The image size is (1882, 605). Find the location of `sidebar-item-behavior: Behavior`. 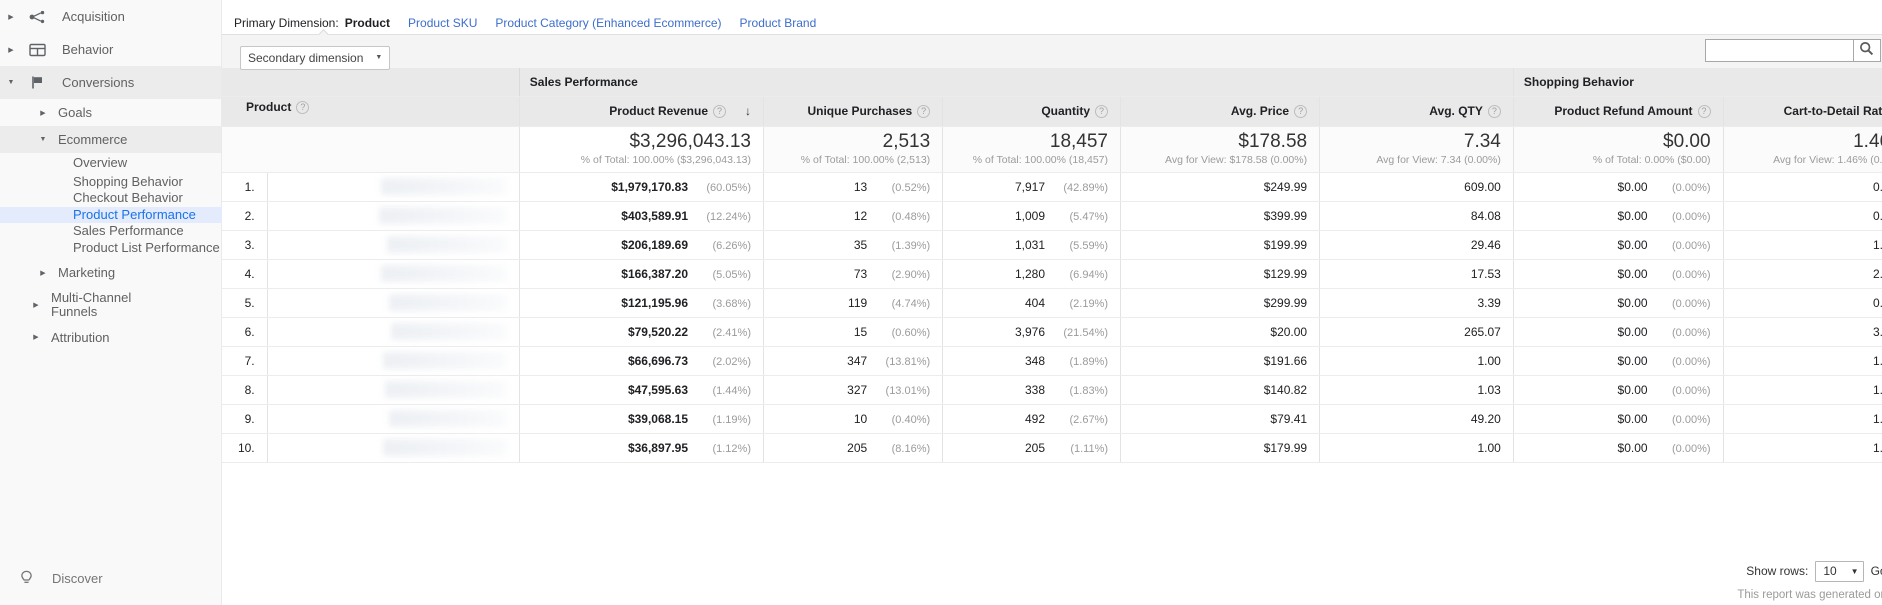

sidebar-item-behavior: Behavior is located at coordinates (110, 49).